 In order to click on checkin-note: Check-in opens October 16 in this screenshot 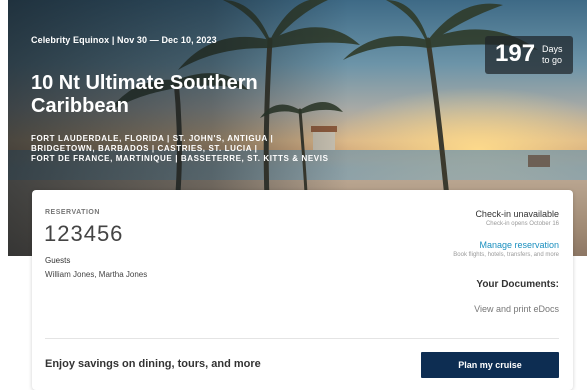, I will do `click(522, 224)`.